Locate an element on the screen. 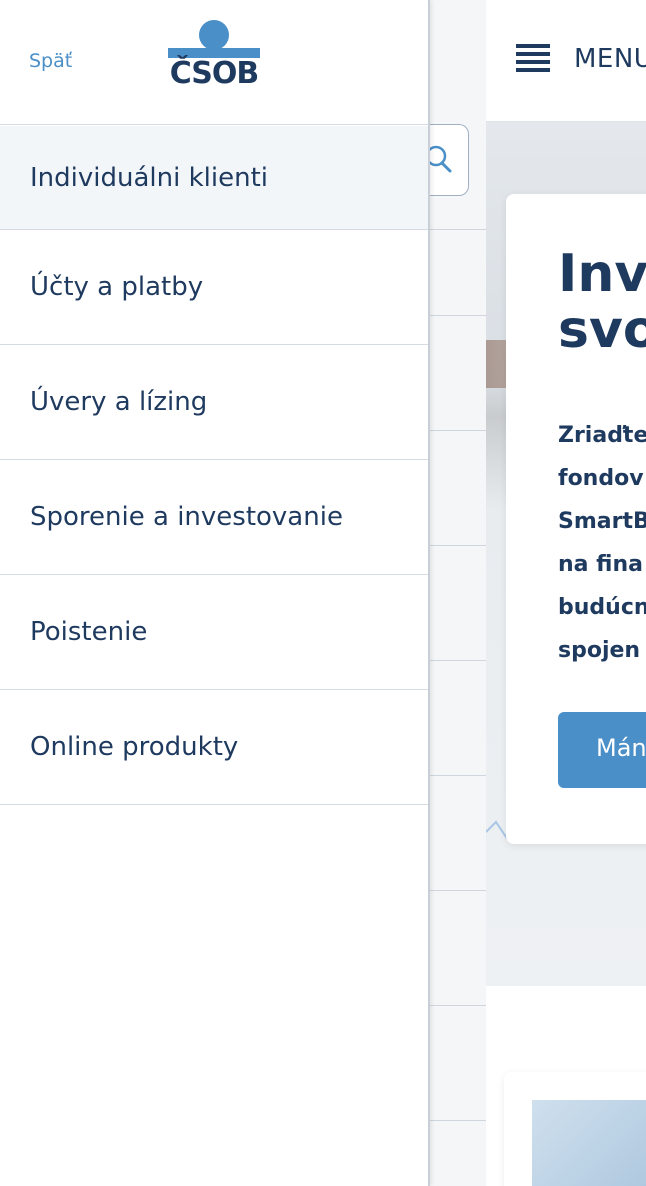  menu-item-individual-clients: Individuálni klienti is located at coordinates (214, 178).